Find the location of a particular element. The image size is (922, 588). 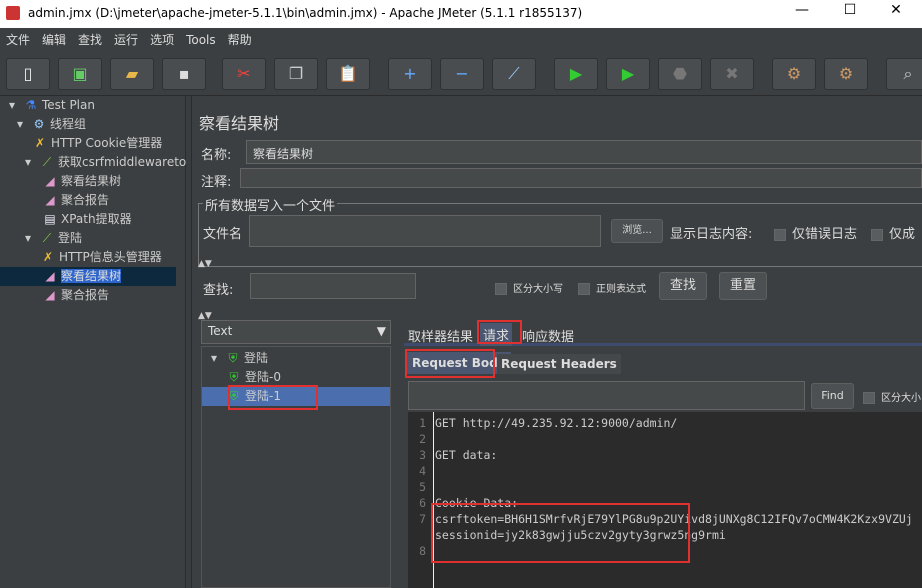

stop-icon: ⬣ is located at coordinates (680, 74).